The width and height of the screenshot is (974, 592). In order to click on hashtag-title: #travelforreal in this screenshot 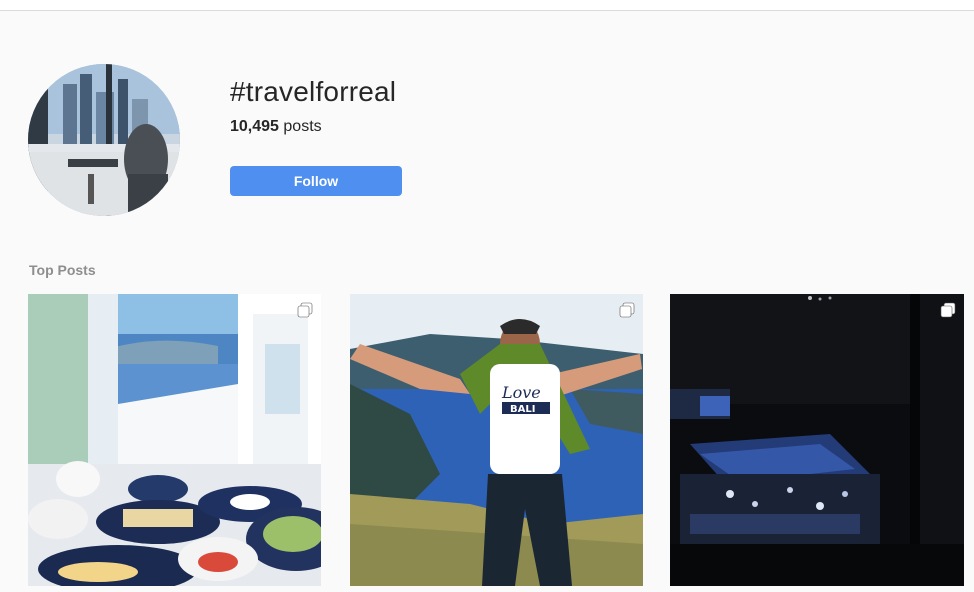, I will do `click(313, 91)`.